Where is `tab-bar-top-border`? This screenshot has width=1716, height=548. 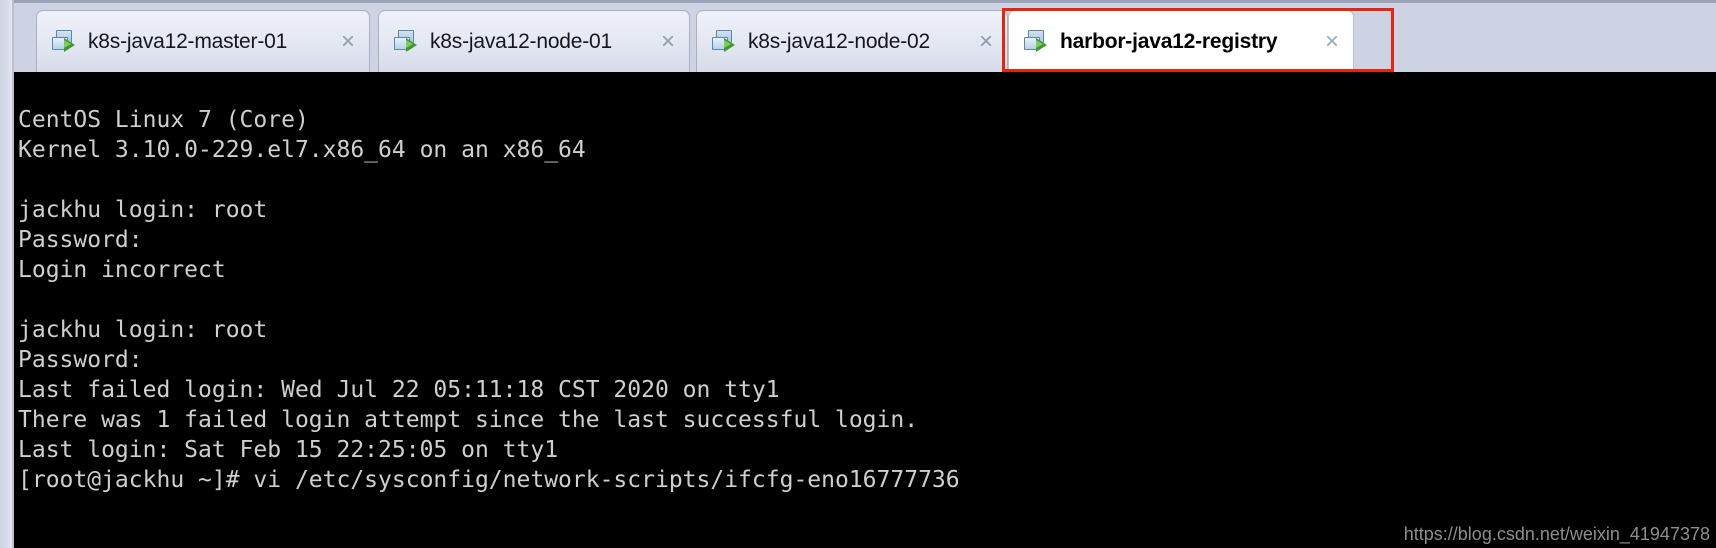
tab-bar-top-border is located at coordinates (865, 1).